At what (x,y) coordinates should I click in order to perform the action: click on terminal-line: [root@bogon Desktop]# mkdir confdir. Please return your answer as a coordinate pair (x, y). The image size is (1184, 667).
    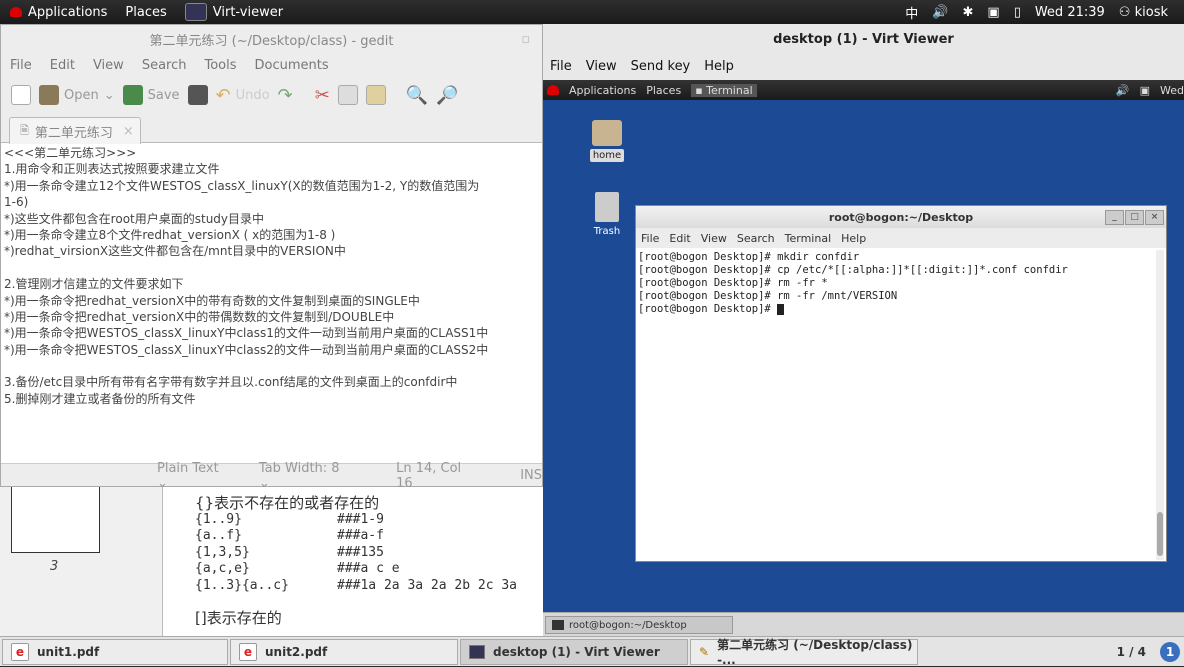
    Looking at the image, I should click on (749, 257).